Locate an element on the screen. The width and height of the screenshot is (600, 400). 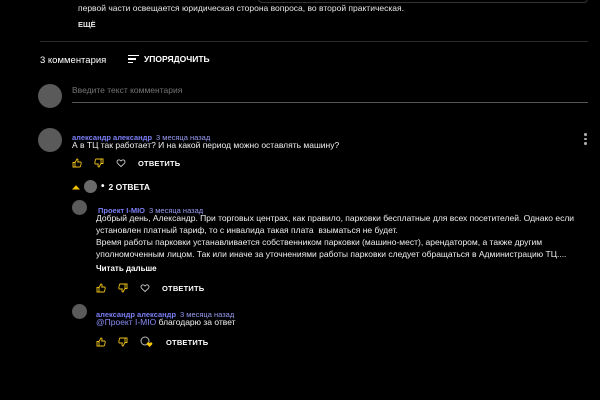
comment-actions: ОТВЕТИТЬ is located at coordinates (126, 163).